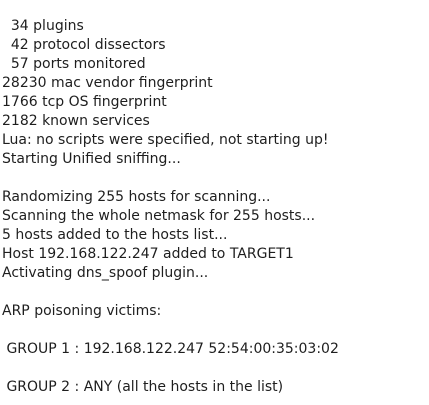 The image size is (429, 405). Describe the element at coordinates (148, 254) in the screenshot. I see `terminal-line: Host 192.168.122.247 added to TARGET1` at that location.